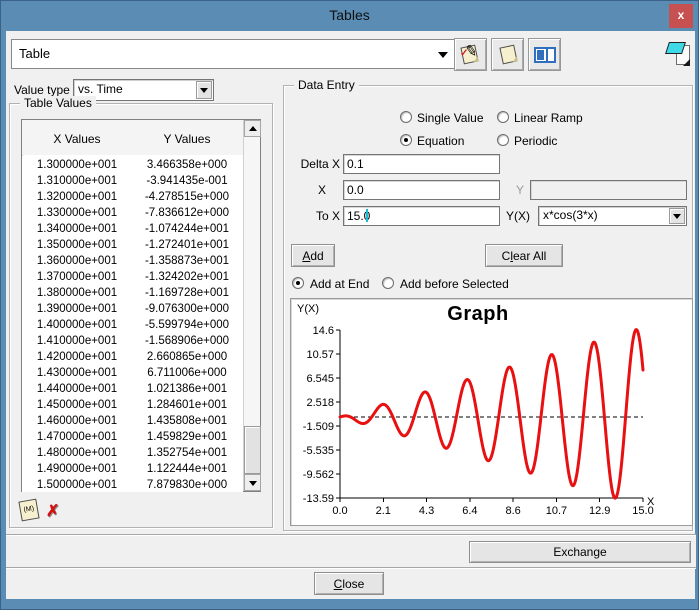  What do you see at coordinates (204, 90) in the screenshot?
I see `value-type-dropdown-button` at bounding box center [204, 90].